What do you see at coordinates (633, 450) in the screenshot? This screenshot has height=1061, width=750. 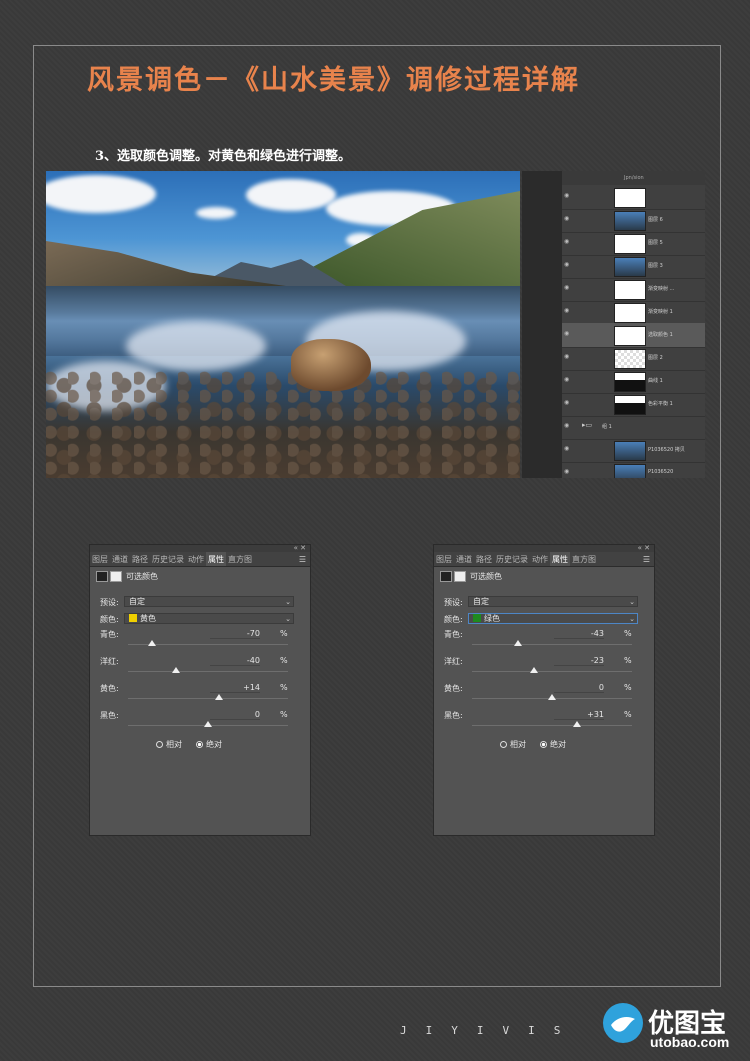 I see `layer-row: ◉ P1036520 拷贝` at bounding box center [633, 450].